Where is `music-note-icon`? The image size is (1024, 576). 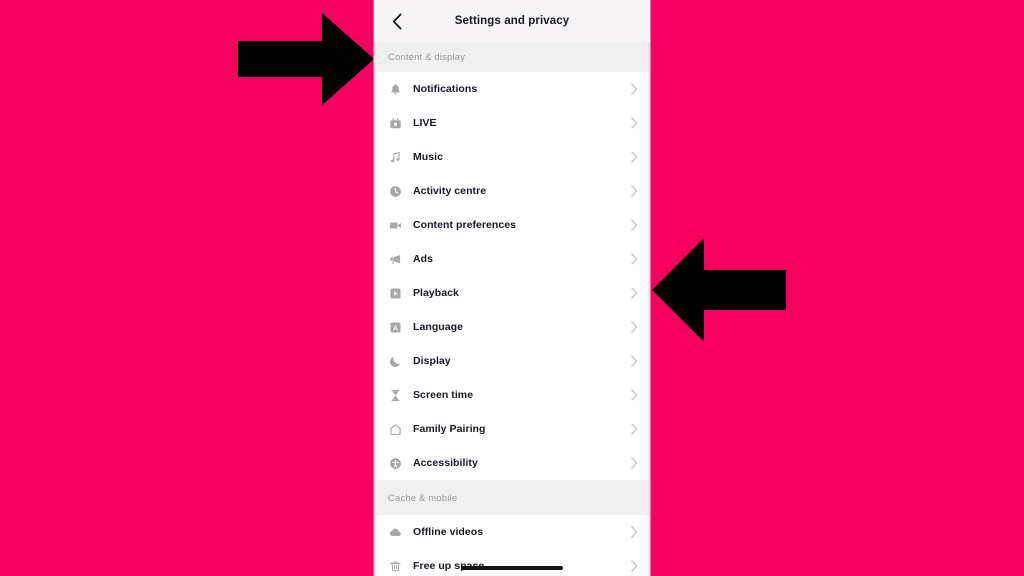 music-note-icon is located at coordinates (395, 157).